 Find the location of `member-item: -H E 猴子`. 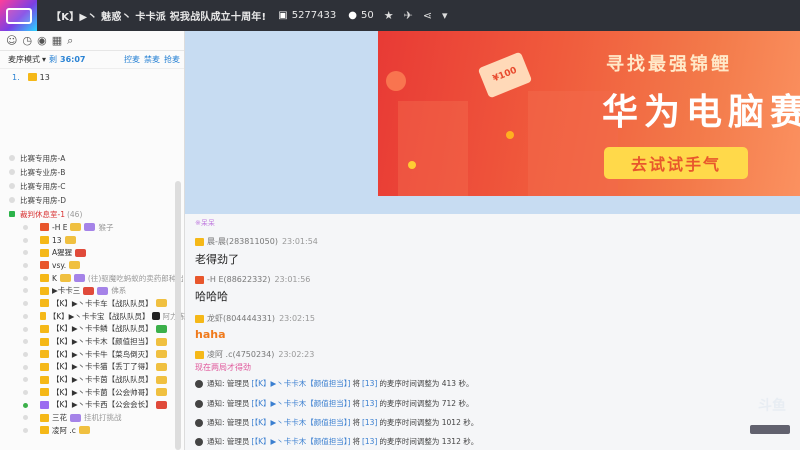

member-item: -H E 猴子 is located at coordinates (92, 227).